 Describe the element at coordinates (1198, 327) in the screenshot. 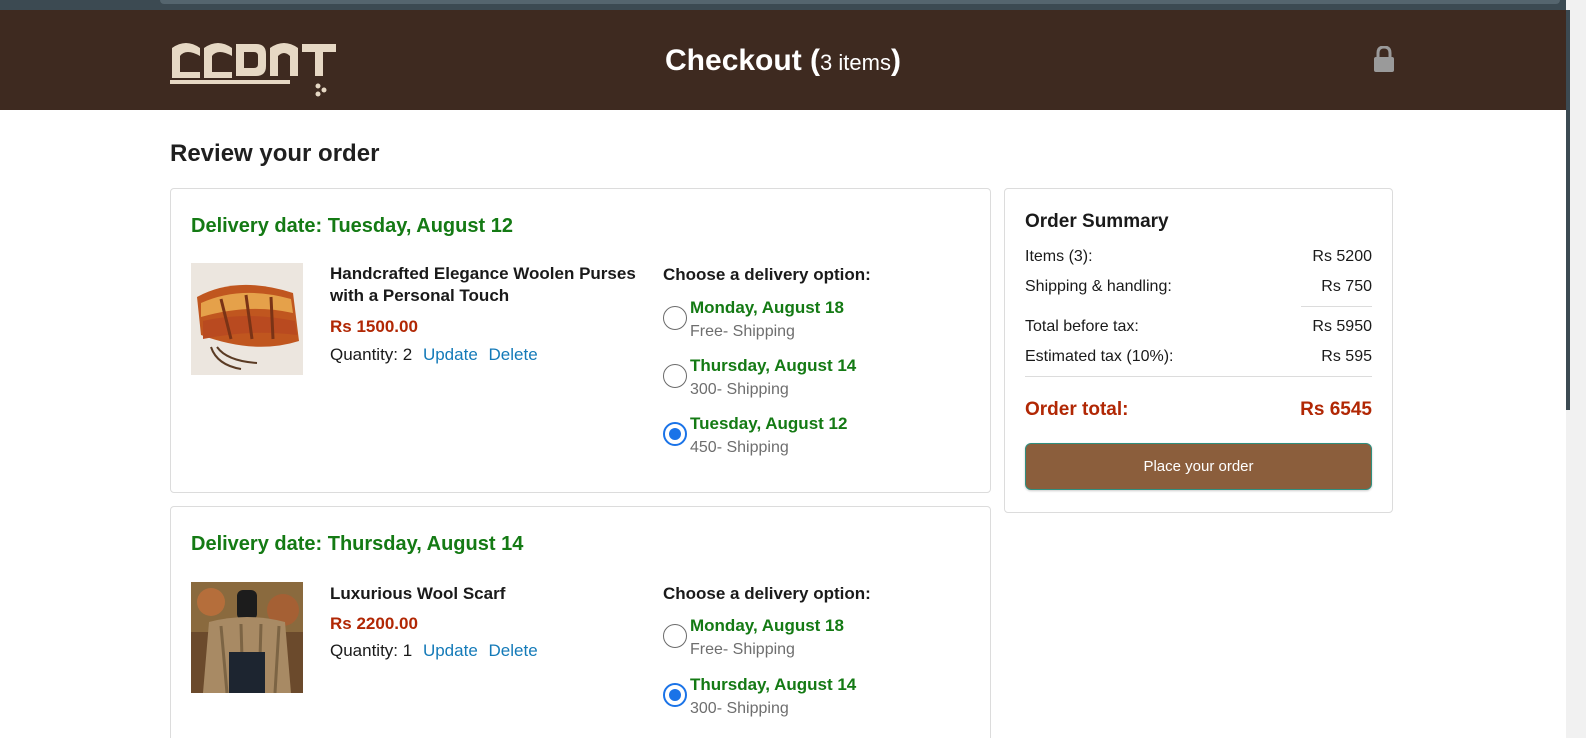

I see `summary-row-before-tax: Total before tax: Rs 5950` at that location.